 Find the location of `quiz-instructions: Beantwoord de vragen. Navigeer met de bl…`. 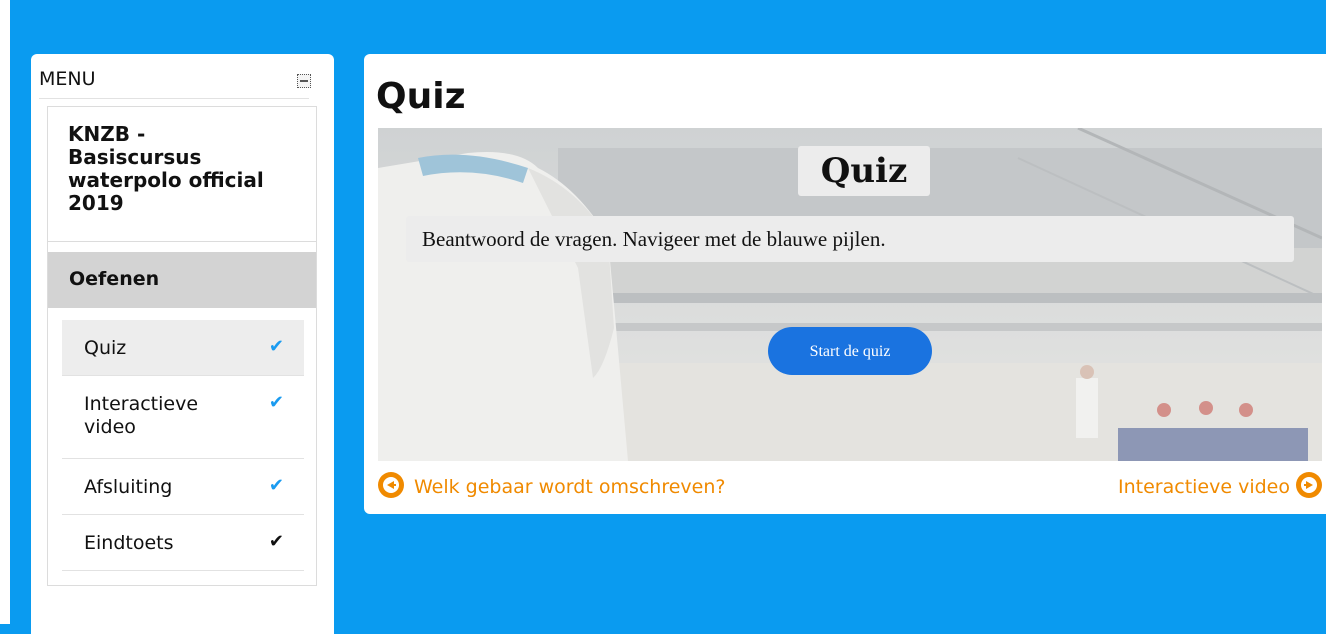

quiz-instructions: Beantwoord de vragen. Navigeer met de bl… is located at coordinates (850, 239).